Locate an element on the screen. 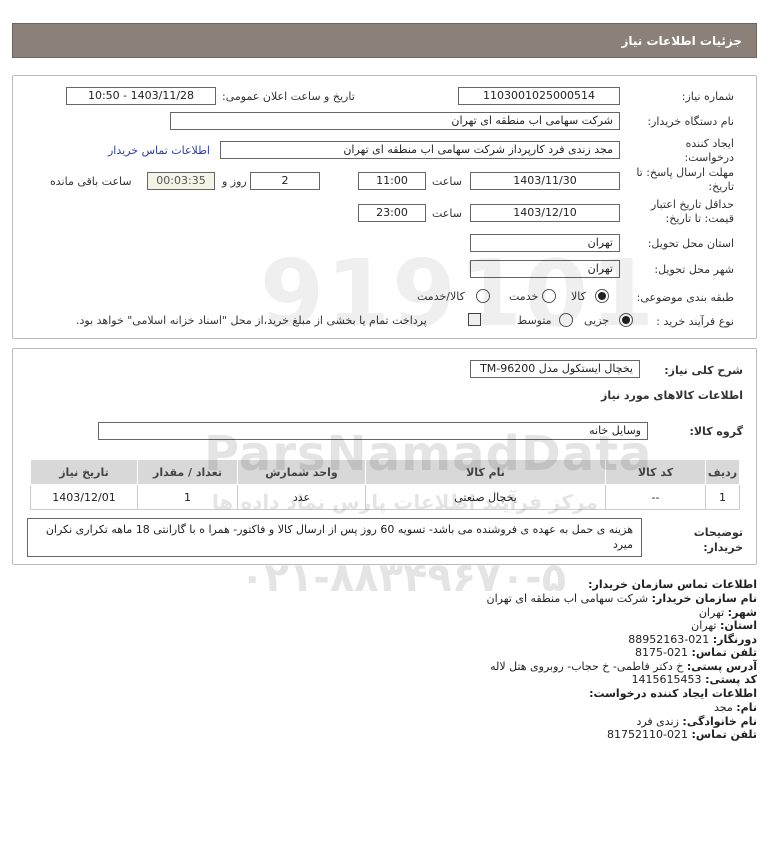  creator-family: نام خانوادگی: زندی فرد is located at coordinates (696, 721).